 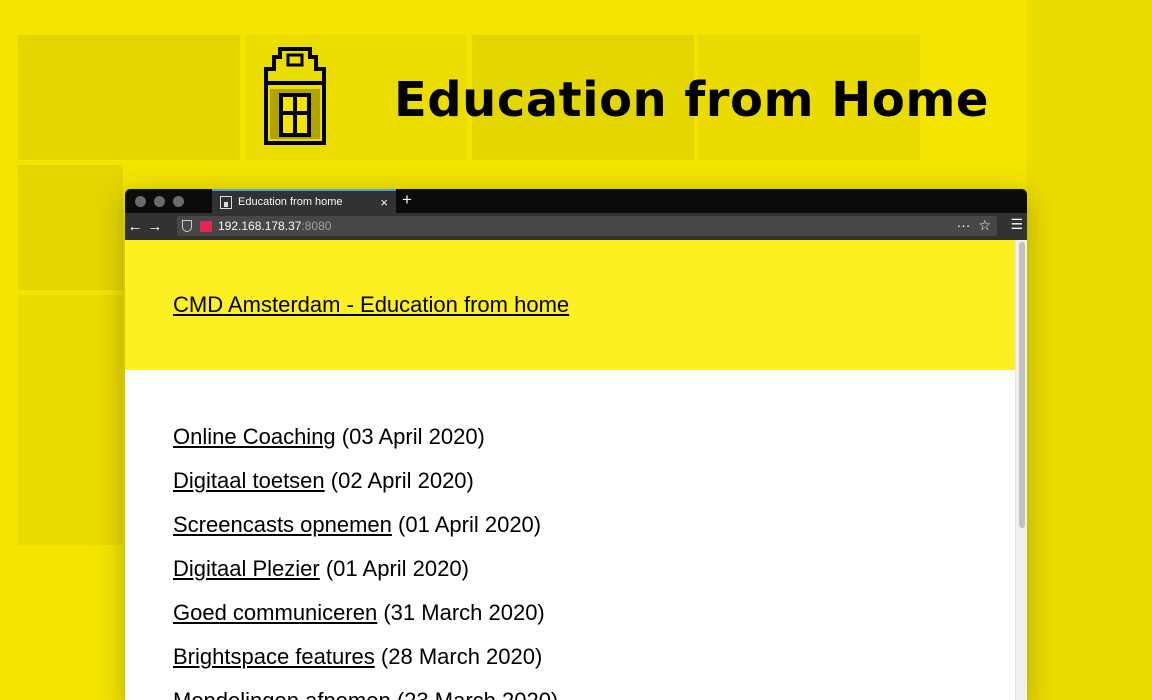 I want to click on scrollbar, so click(x=1021, y=470).